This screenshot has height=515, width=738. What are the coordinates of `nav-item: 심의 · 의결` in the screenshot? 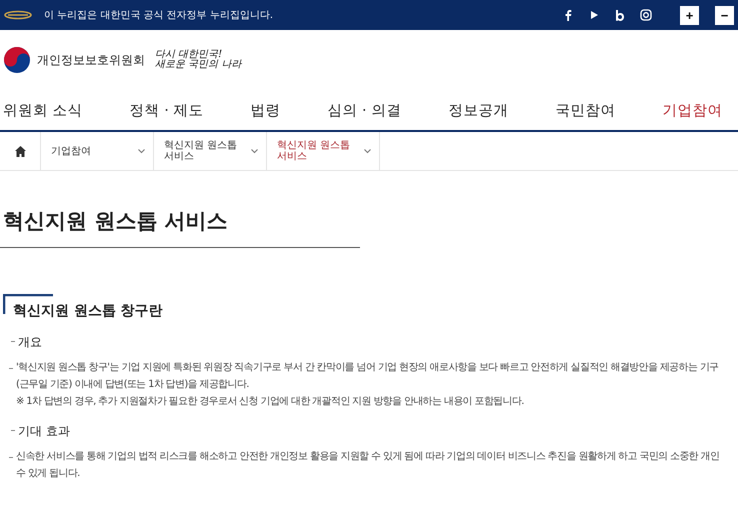 It's located at (375, 110).